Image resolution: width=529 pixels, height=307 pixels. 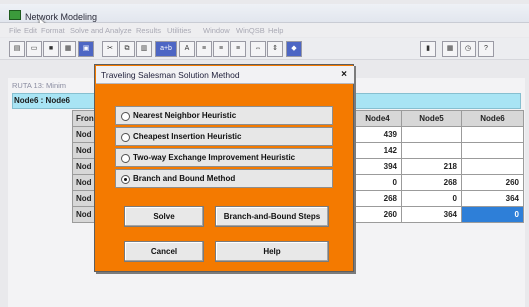 I want to click on open-file-icon: ▭, so click(x=34, y=49).